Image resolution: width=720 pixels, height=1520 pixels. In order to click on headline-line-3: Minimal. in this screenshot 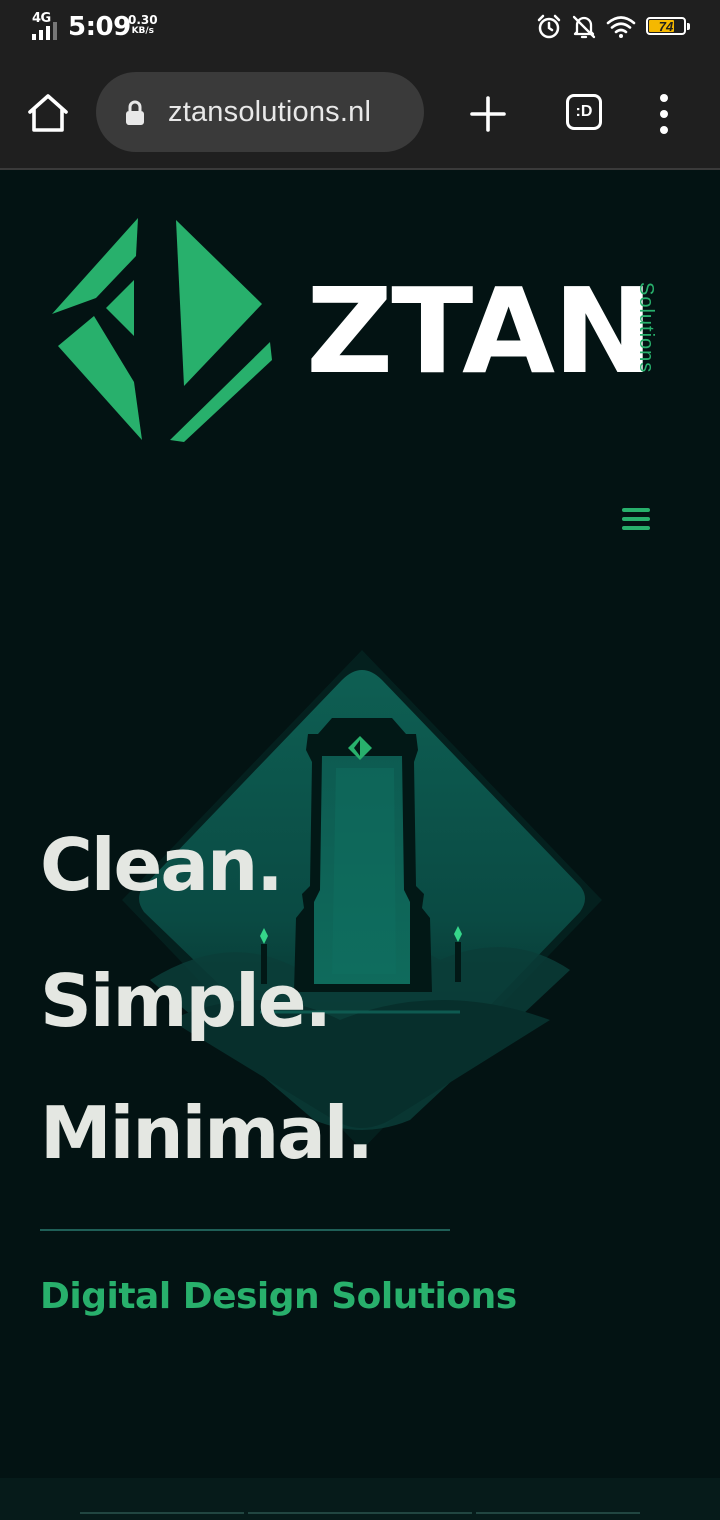, I will do `click(207, 1133)`.